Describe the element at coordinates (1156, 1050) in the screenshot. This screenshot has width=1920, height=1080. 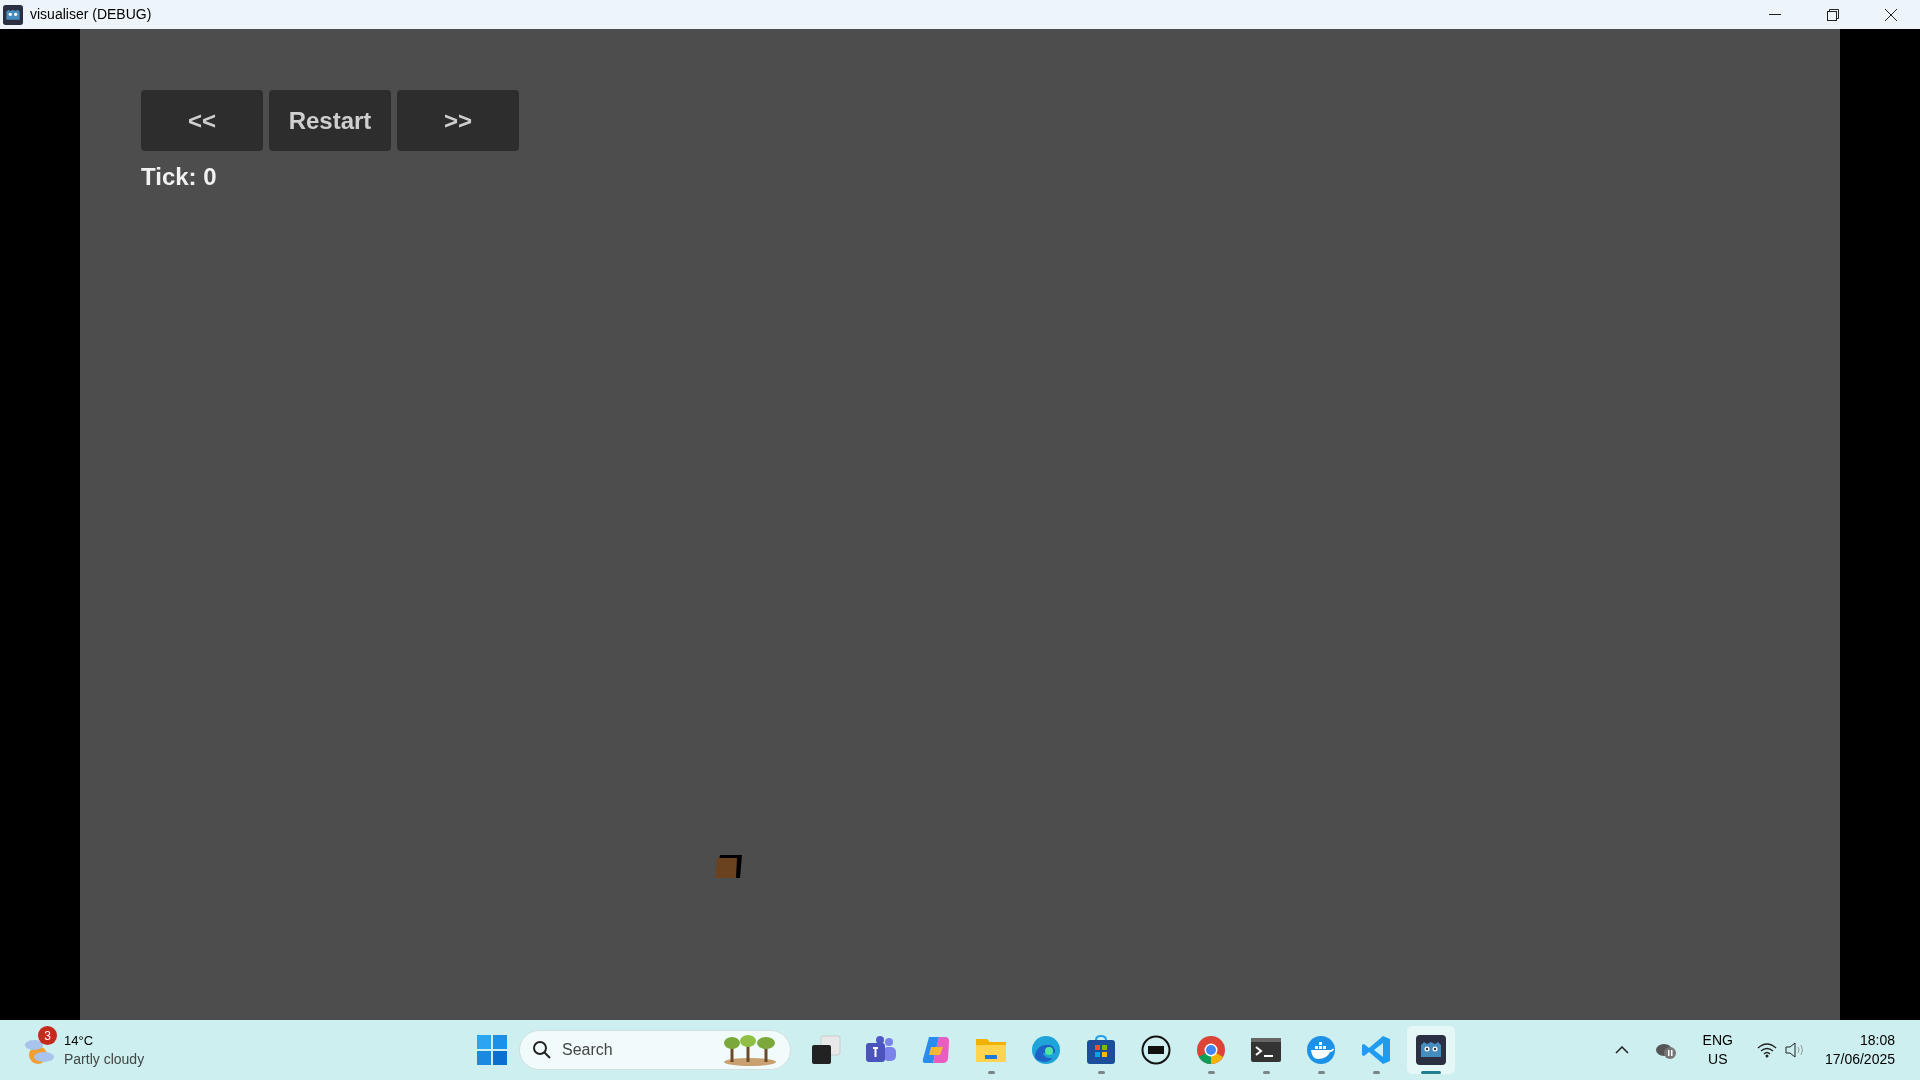
I see `ring-logo-icon` at that location.